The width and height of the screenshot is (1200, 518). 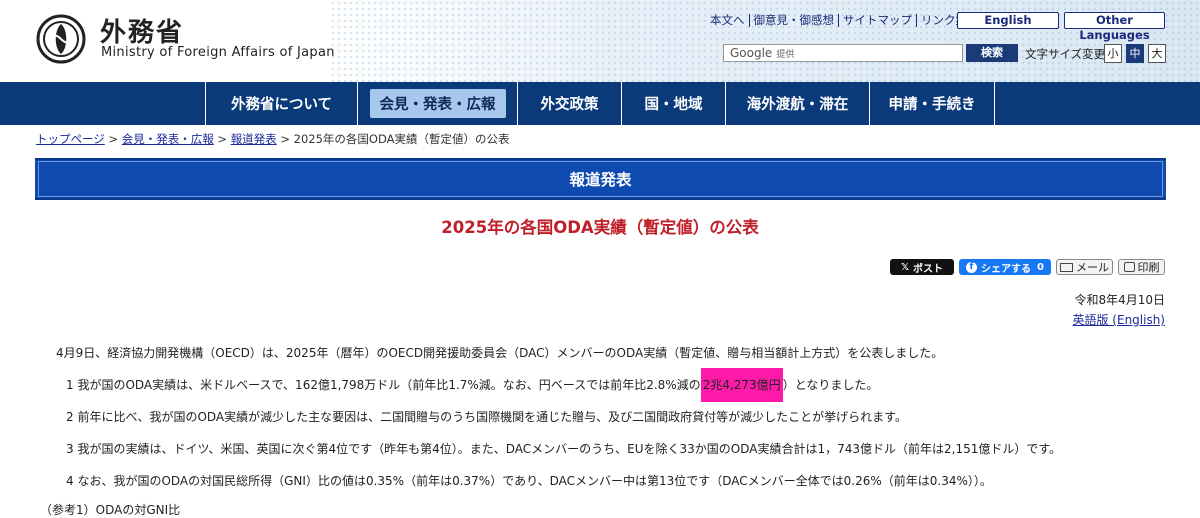 What do you see at coordinates (751, 53) in the screenshot?
I see `google-label: Google` at bounding box center [751, 53].